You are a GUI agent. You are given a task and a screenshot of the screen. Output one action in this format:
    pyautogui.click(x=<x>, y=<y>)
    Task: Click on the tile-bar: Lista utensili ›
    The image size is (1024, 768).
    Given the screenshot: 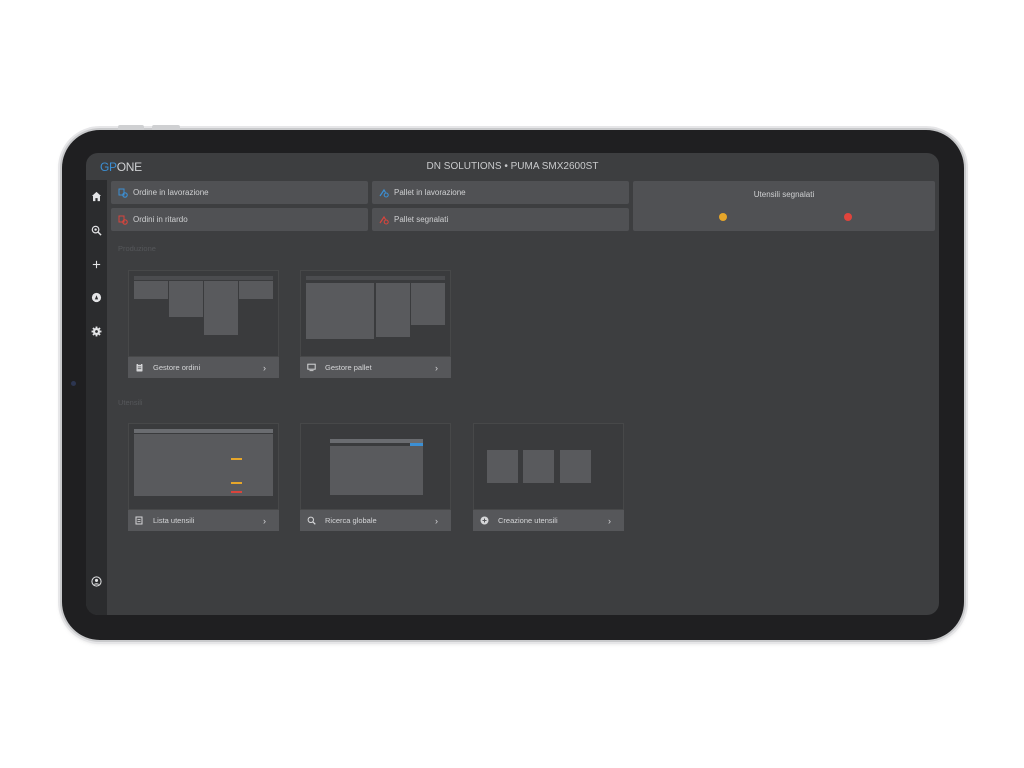 What is the action you would take?
    pyautogui.click(x=203, y=520)
    